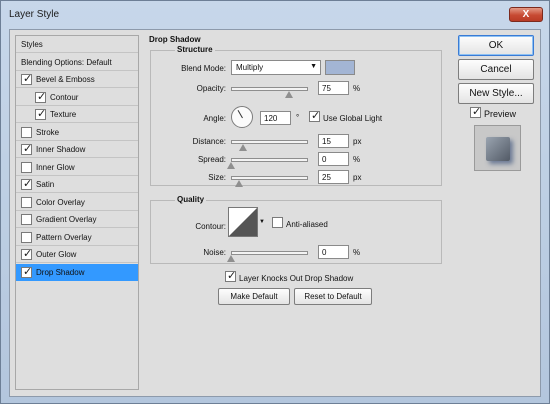 The image size is (550, 404). What do you see at coordinates (77, 167) in the screenshot?
I see `style-item-inner-glow: ✓ Inner Glow` at bounding box center [77, 167].